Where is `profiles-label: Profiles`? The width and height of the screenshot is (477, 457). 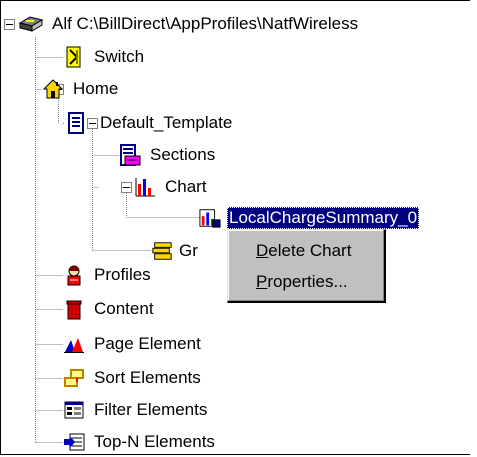 profiles-label: Profiles is located at coordinates (122, 274).